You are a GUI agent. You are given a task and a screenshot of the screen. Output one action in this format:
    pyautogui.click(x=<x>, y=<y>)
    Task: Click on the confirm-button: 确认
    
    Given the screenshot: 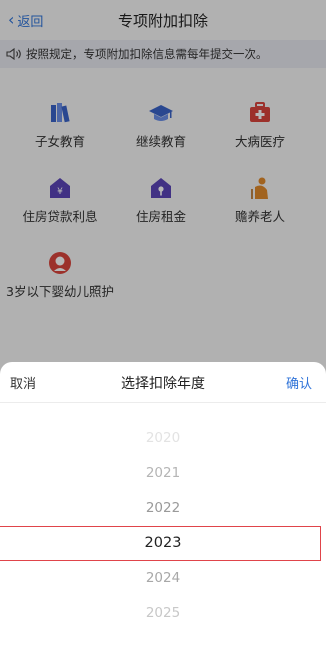 What is the action you would take?
    pyautogui.click(x=299, y=382)
    